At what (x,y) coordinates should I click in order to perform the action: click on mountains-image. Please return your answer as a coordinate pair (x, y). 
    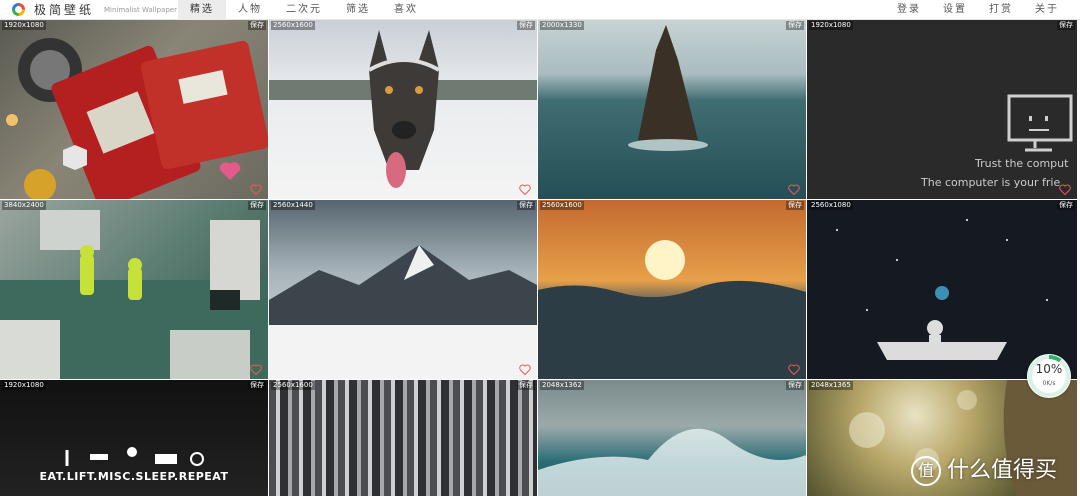
    Looking at the image, I should click on (403, 312).